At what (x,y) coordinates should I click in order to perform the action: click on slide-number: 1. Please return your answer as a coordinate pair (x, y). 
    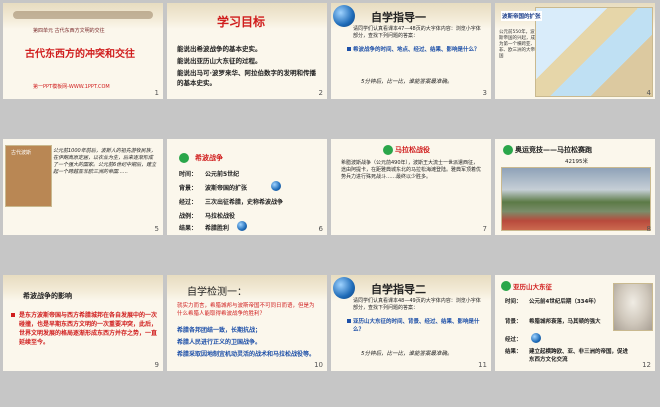
    Looking at the image, I should click on (156, 93).